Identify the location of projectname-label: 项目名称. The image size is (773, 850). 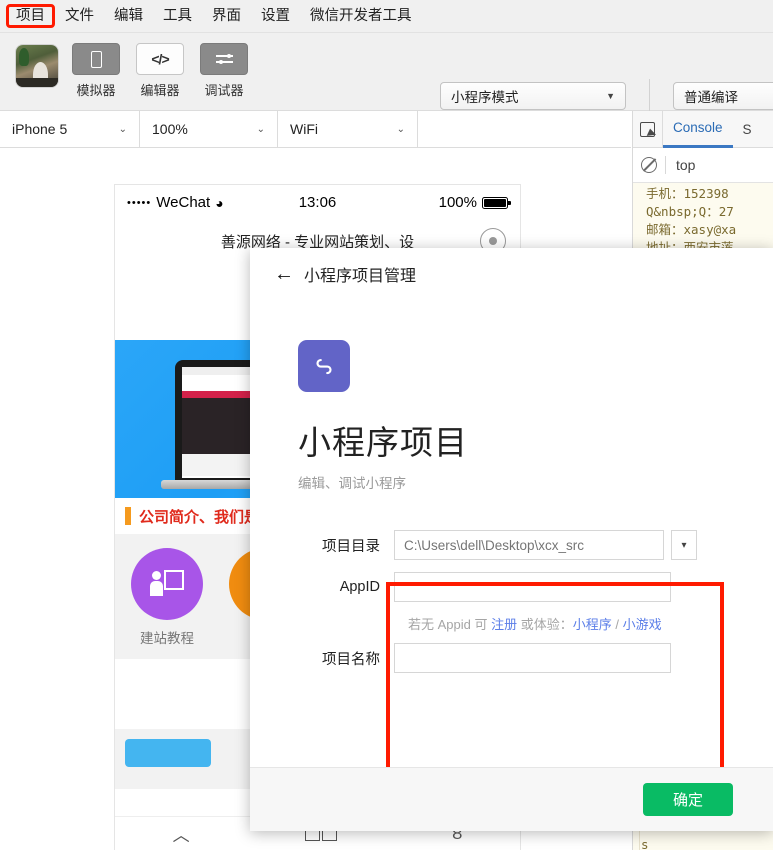
(351, 659).